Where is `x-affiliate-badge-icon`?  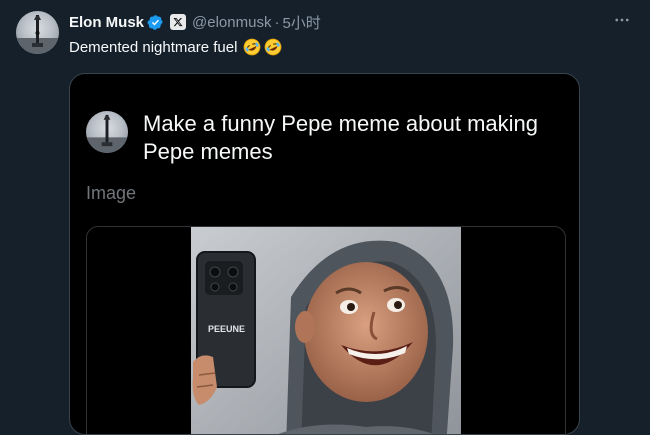 x-affiliate-badge-icon is located at coordinates (178, 22).